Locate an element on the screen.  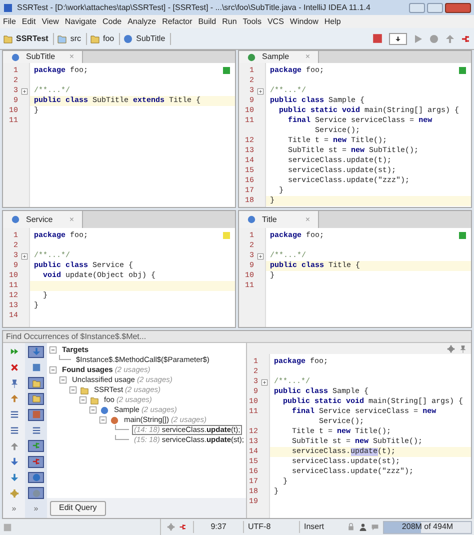
file-encoding: UTF-8 is located at coordinates (271, 527).